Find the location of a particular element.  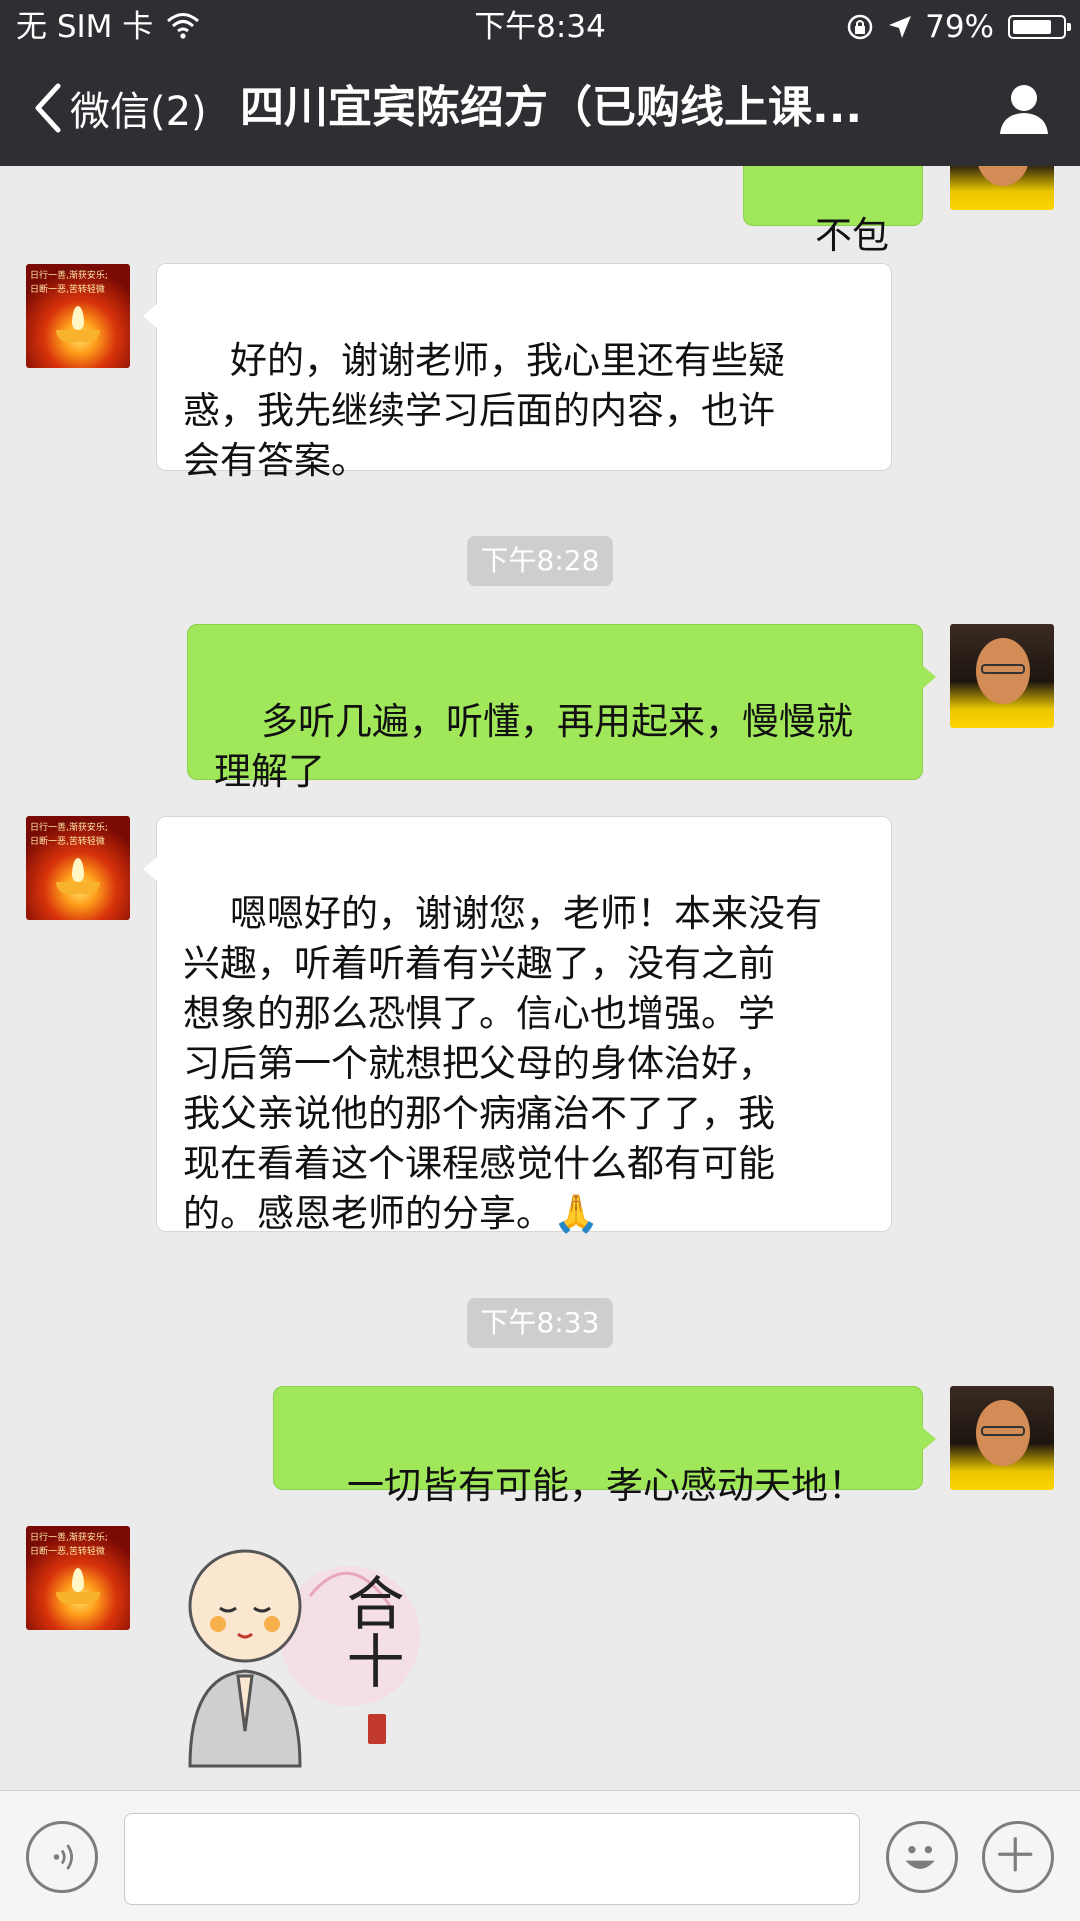

input-bar is located at coordinates (540, 1855).